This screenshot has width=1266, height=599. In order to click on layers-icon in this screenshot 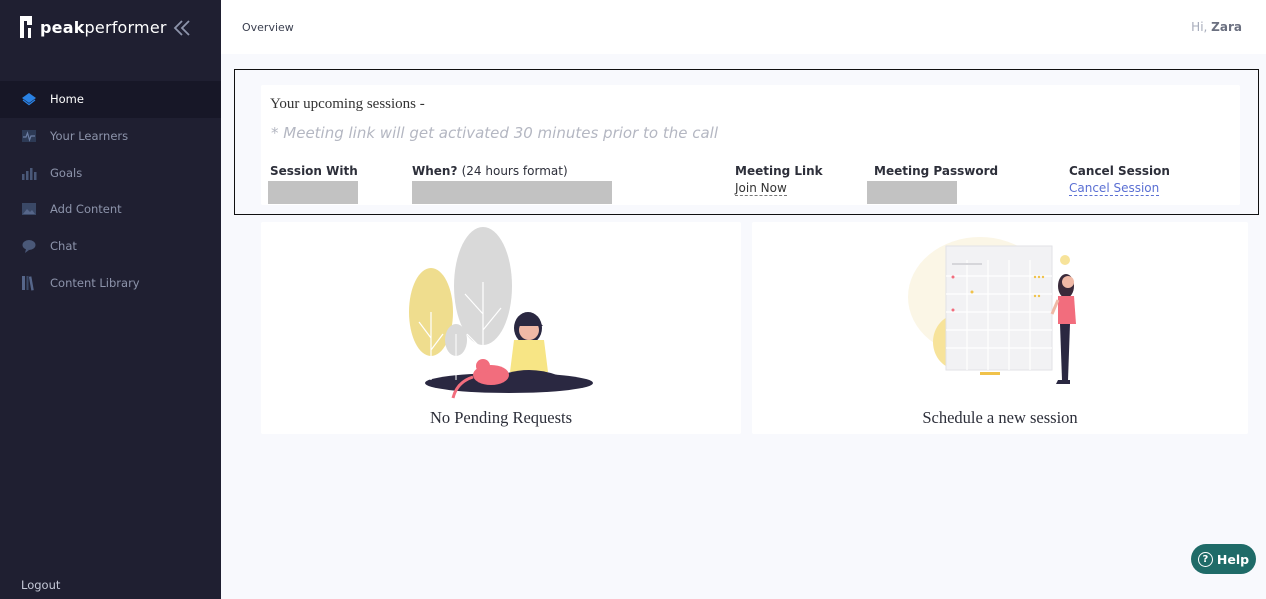, I will do `click(29, 99)`.